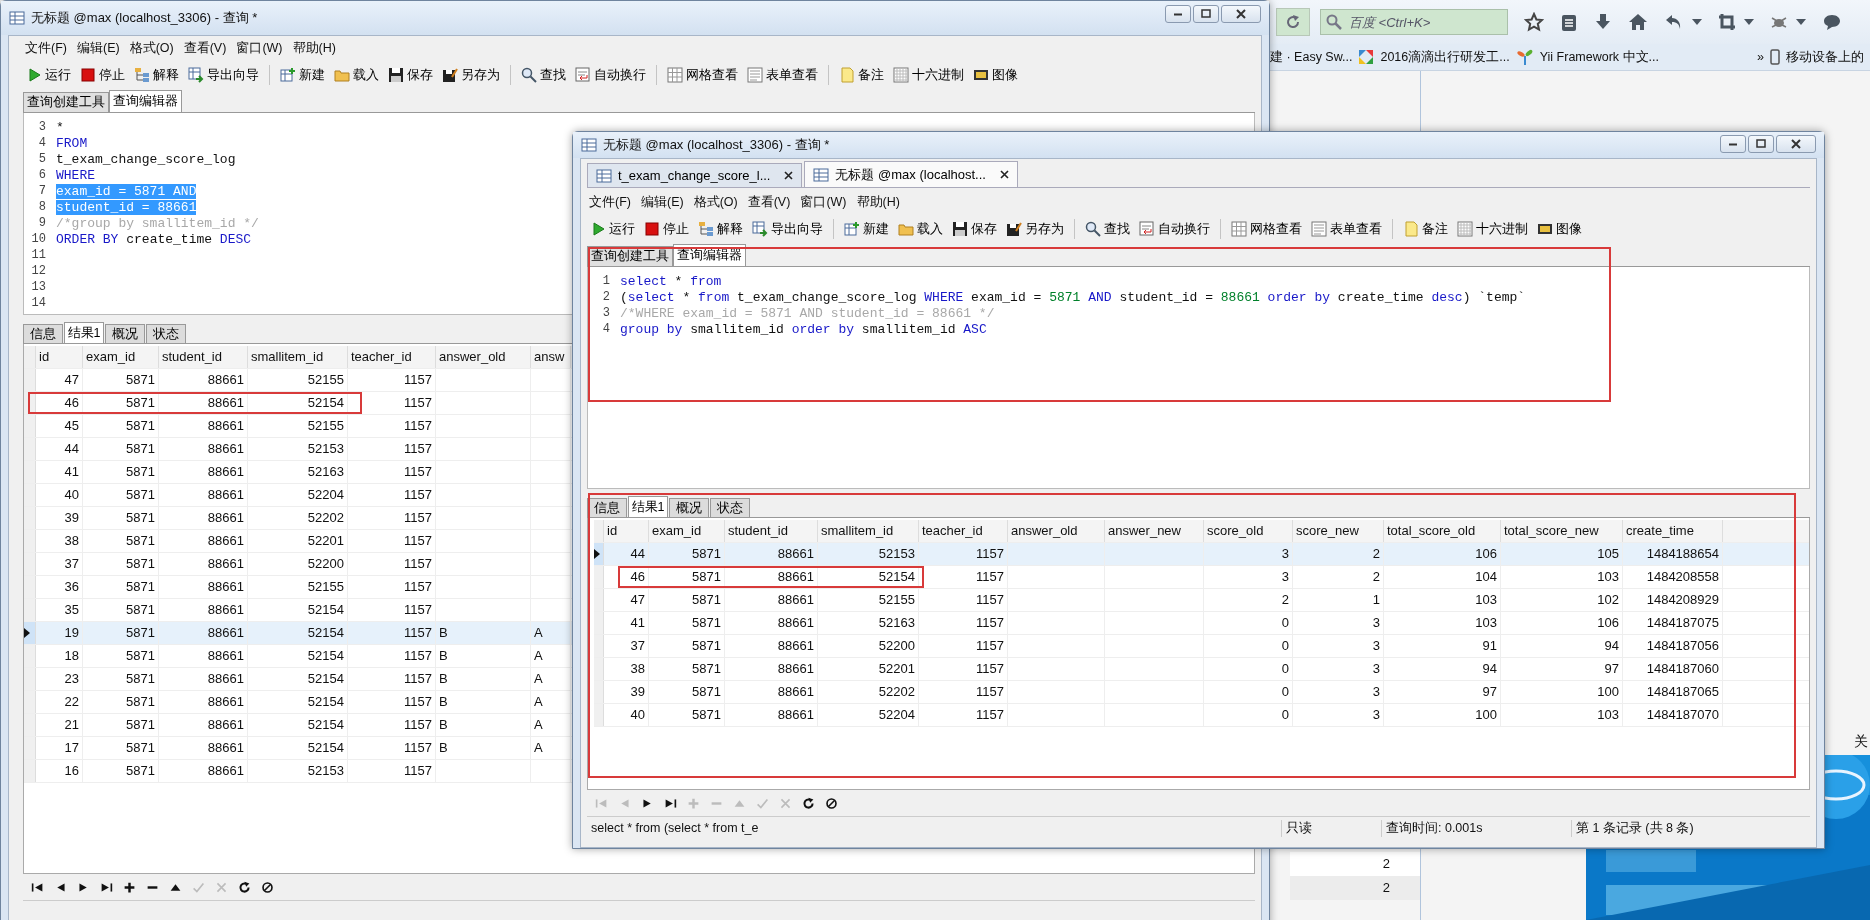  I want to click on column-header: answ, so click(551, 357).